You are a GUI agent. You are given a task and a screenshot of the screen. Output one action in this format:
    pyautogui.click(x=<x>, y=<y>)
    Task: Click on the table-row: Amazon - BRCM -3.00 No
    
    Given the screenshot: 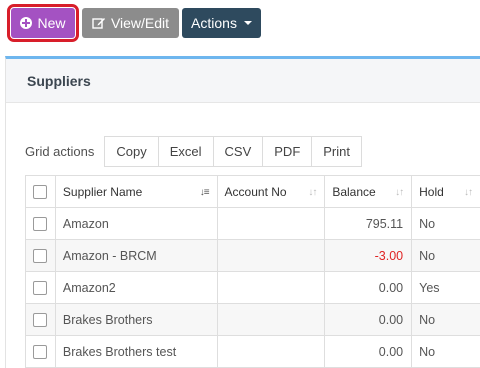 What is the action you would take?
    pyautogui.click(x=253, y=256)
    